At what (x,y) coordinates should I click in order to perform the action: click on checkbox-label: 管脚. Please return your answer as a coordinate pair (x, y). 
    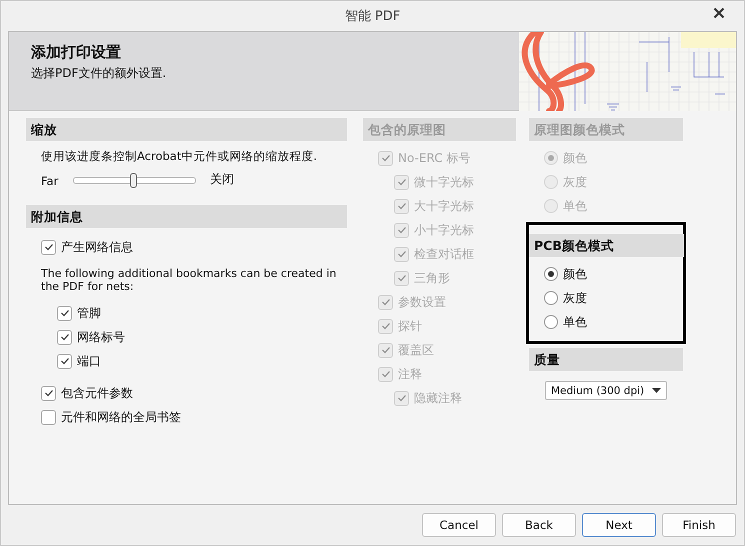
    Looking at the image, I should click on (89, 313).